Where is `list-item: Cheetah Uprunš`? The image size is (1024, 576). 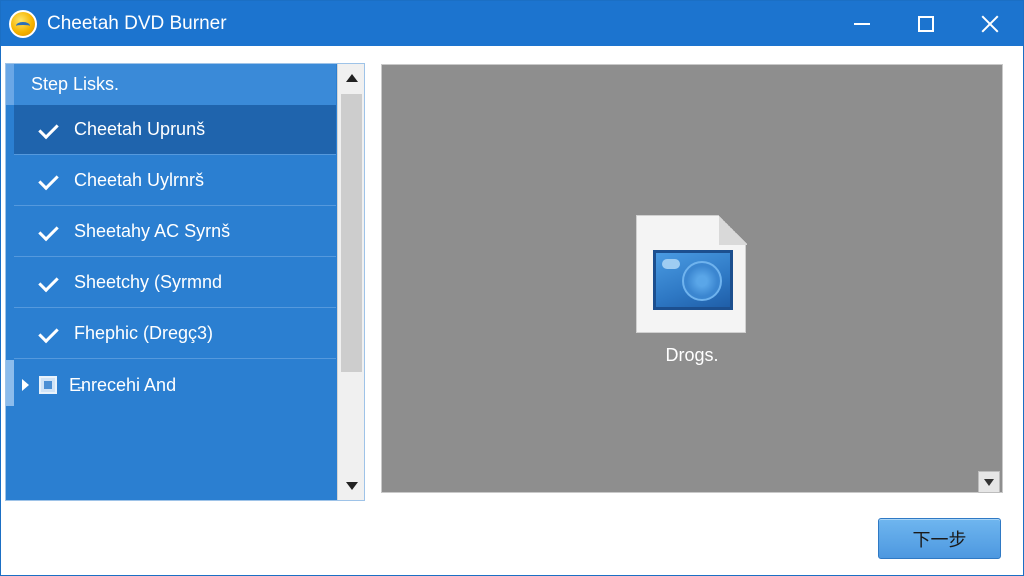 list-item: Cheetah Uprunš is located at coordinates (175, 130).